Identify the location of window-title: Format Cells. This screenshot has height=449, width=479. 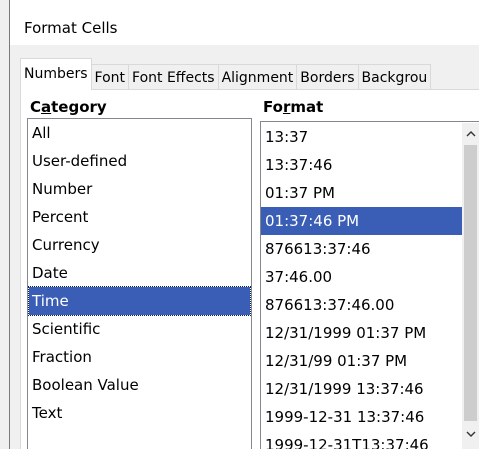
(71, 28).